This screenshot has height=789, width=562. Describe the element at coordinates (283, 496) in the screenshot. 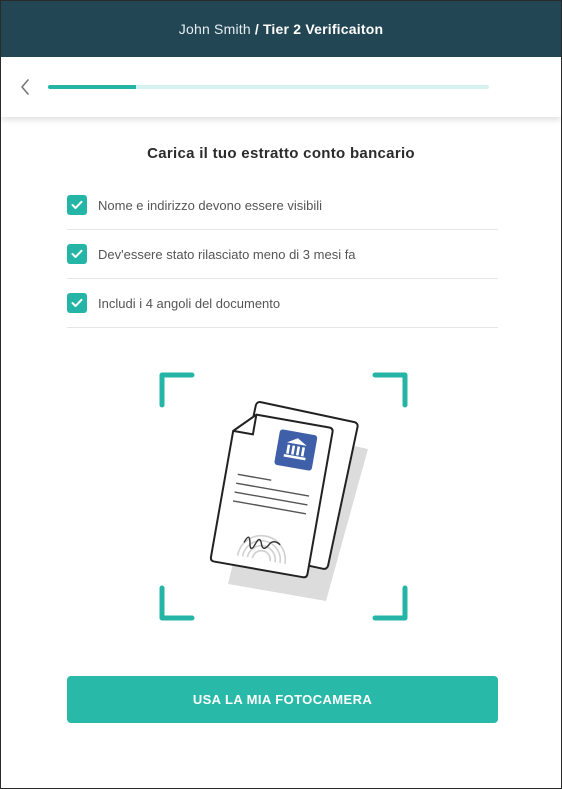

I see `bank-document-scan-illustration` at that location.